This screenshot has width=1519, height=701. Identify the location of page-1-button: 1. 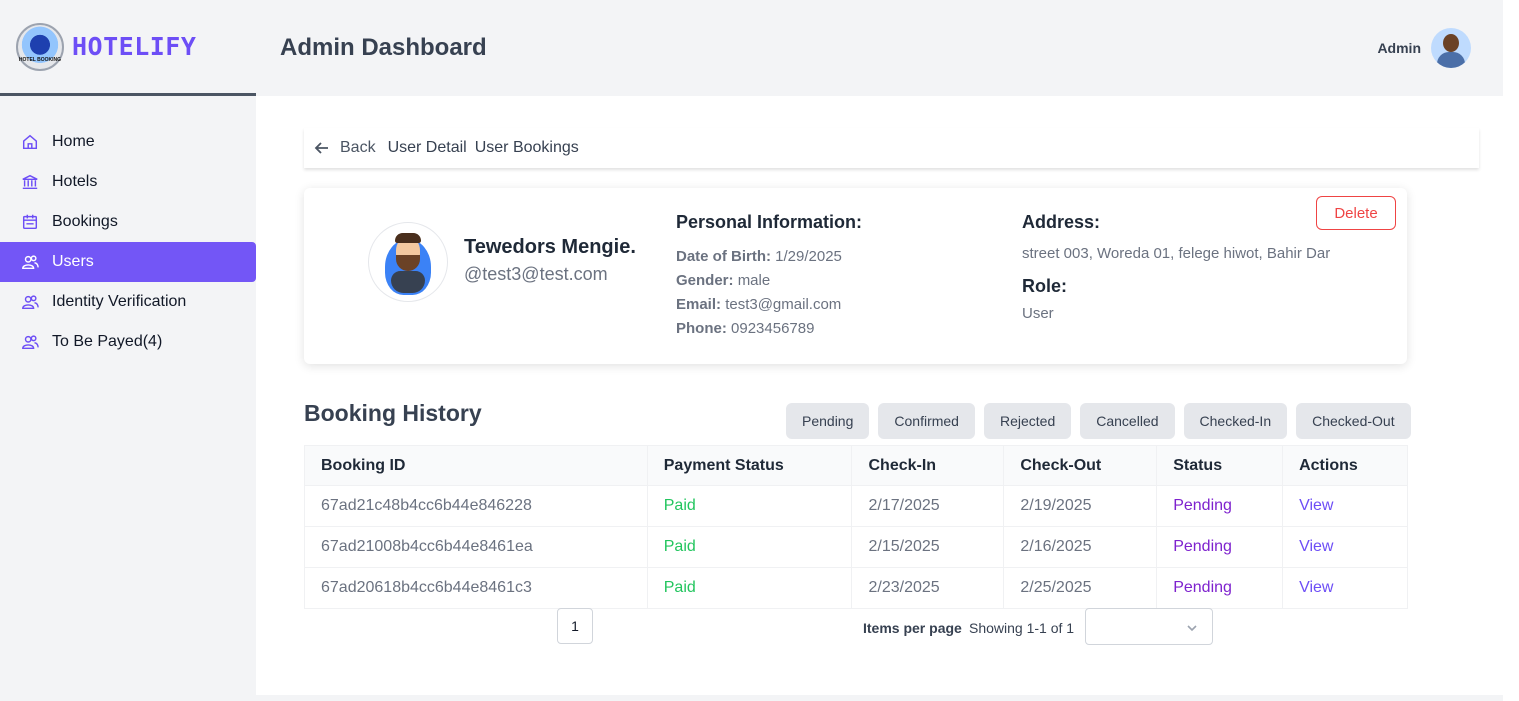
(575, 626).